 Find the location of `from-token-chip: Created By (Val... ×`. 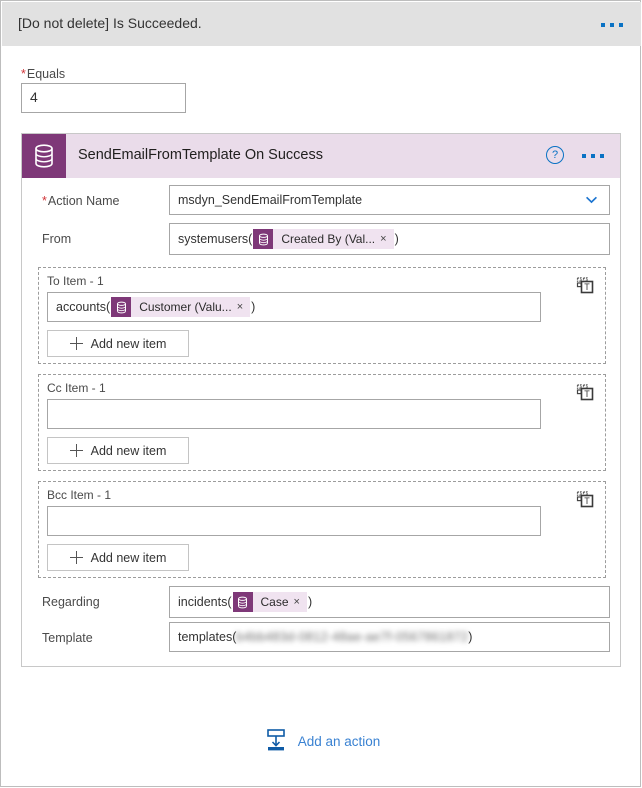

from-token-chip: Created By (Val... × is located at coordinates (323, 239).